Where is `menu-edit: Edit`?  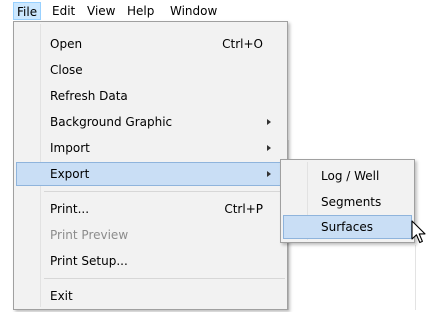 menu-edit: Edit is located at coordinates (63, 11).